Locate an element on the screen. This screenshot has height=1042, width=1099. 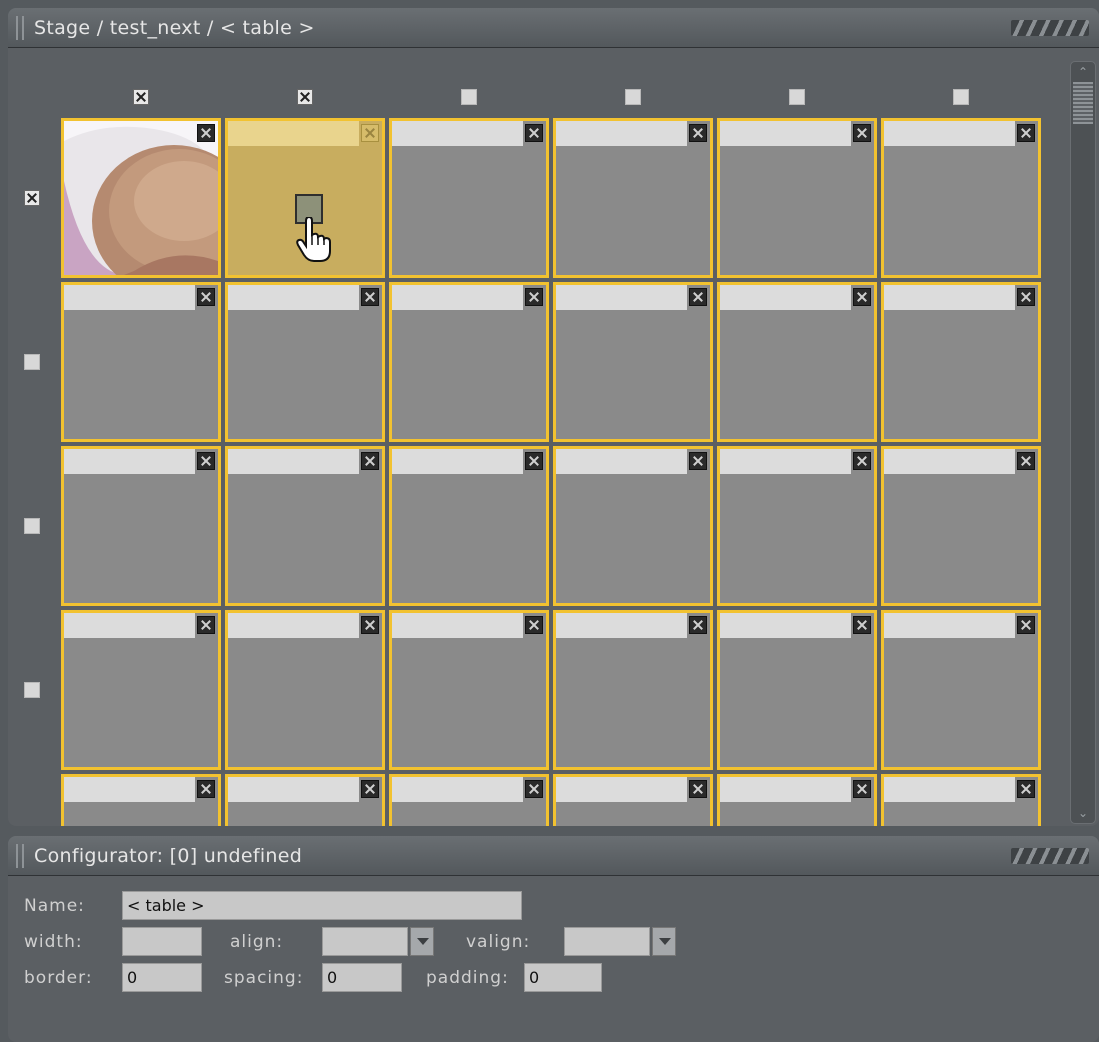
vertical-scrollbar: ⌃ ⌄ is located at coordinates (1083, 442).